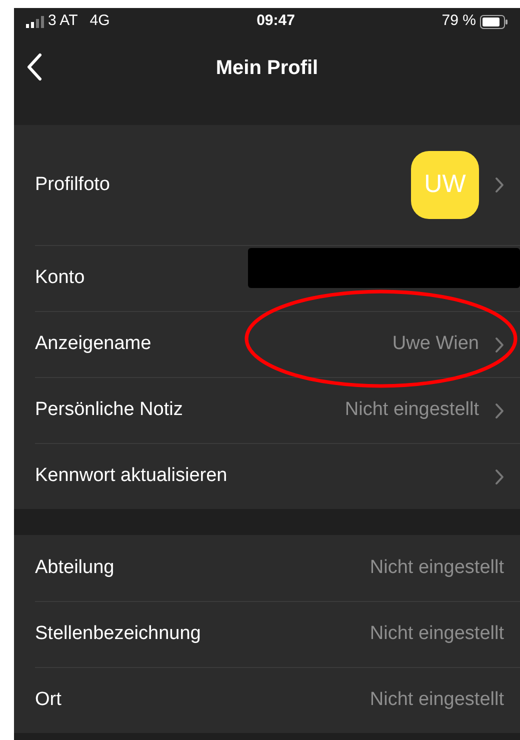 The height and width of the screenshot is (740, 520). What do you see at coordinates (35, 22) in the screenshot?
I see `signal-icon` at bounding box center [35, 22].